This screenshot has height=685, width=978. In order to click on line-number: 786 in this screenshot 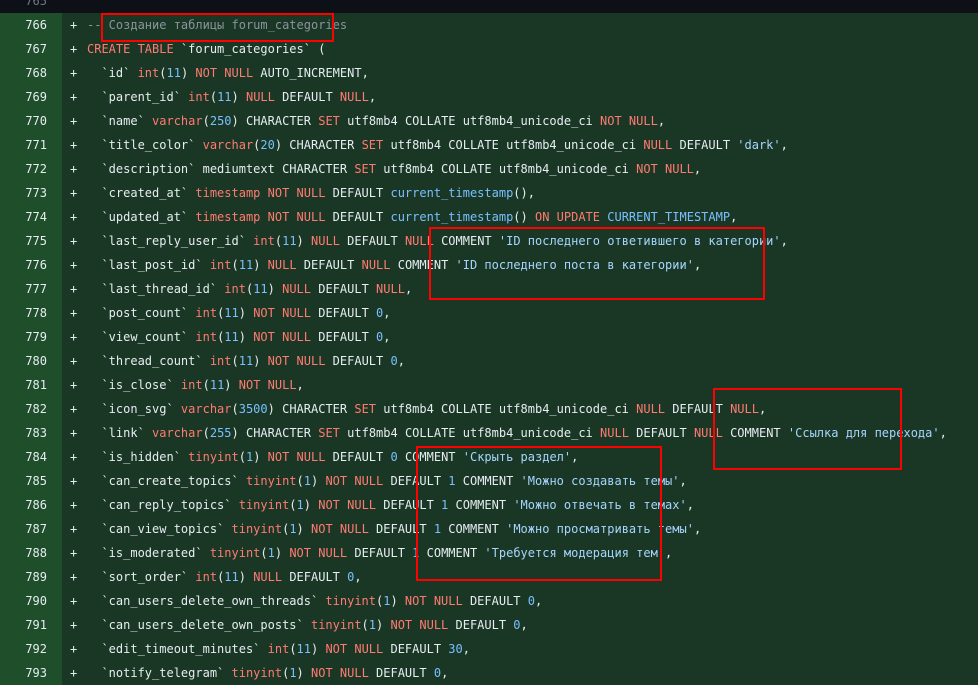, I will do `click(31, 505)`.